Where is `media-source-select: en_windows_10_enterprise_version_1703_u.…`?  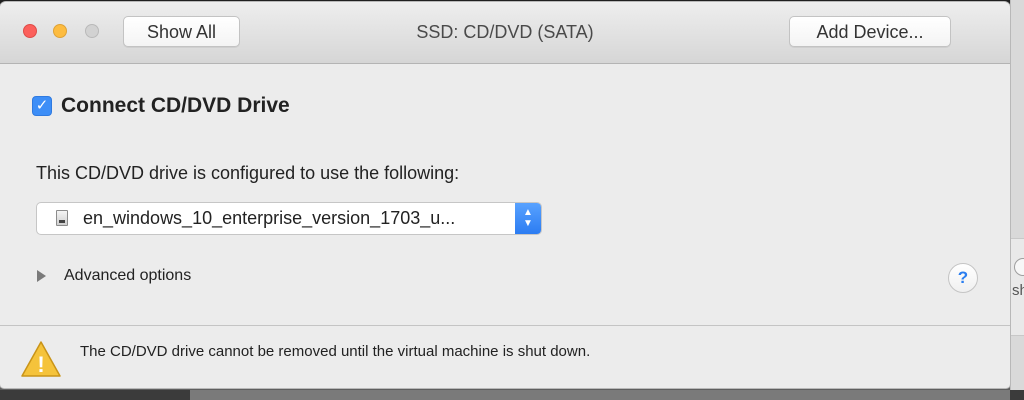 media-source-select: en_windows_10_enterprise_version_1703_u.… is located at coordinates (289, 218).